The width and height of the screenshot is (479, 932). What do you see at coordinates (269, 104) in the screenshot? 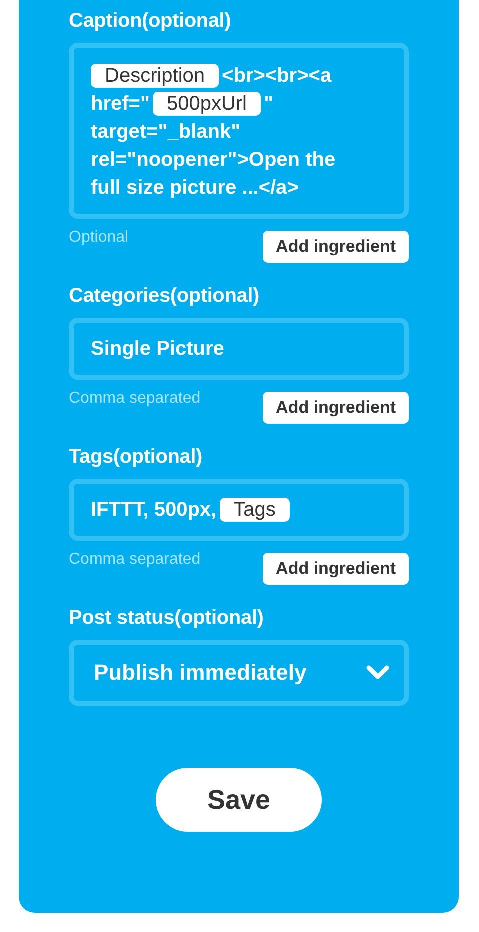
I see `field-text: "` at bounding box center [269, 104].